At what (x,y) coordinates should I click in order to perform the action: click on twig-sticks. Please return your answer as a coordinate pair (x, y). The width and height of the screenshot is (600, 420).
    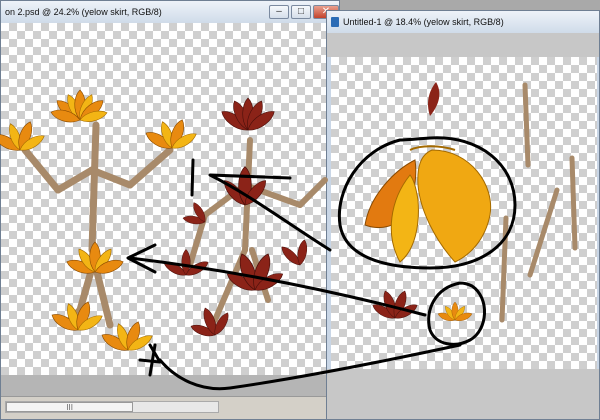
    Looking at the image, I should click on (538, 202).